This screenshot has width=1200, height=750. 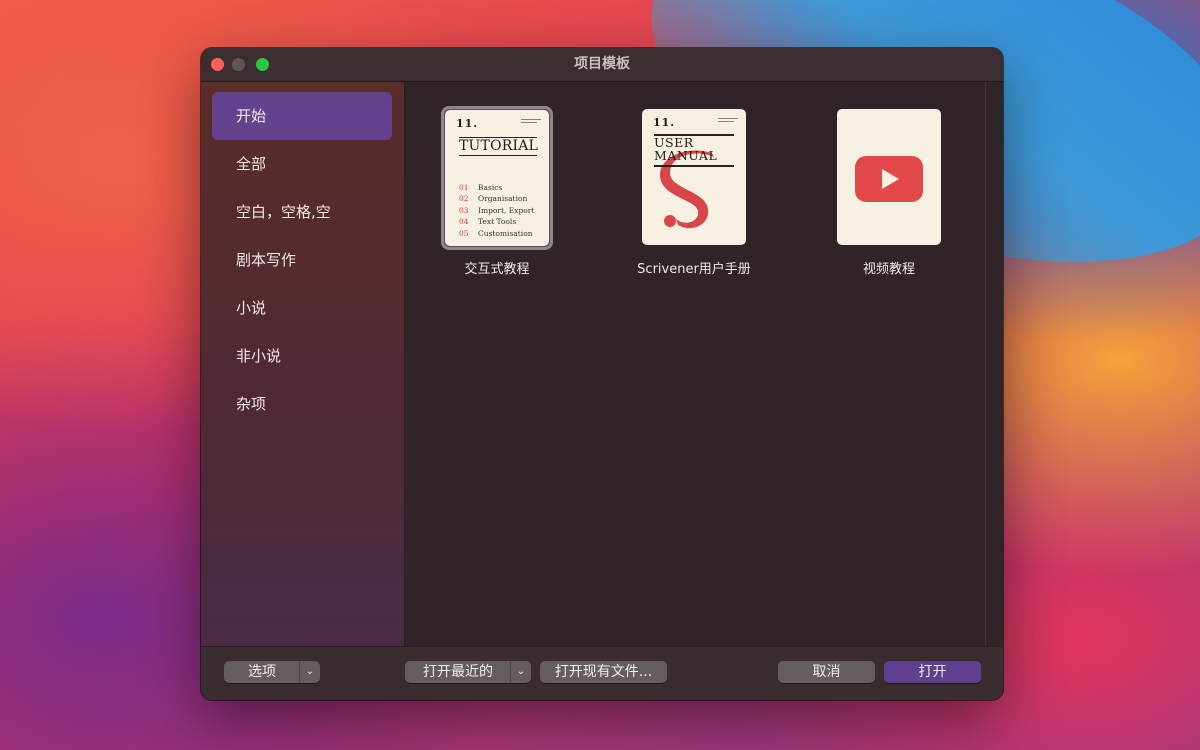 What do you see at coordinates (468, 672) in the screenshot?
I see `open-recent-popup-button: 打开最近的 ⌄` at bounding box center [468, 672].